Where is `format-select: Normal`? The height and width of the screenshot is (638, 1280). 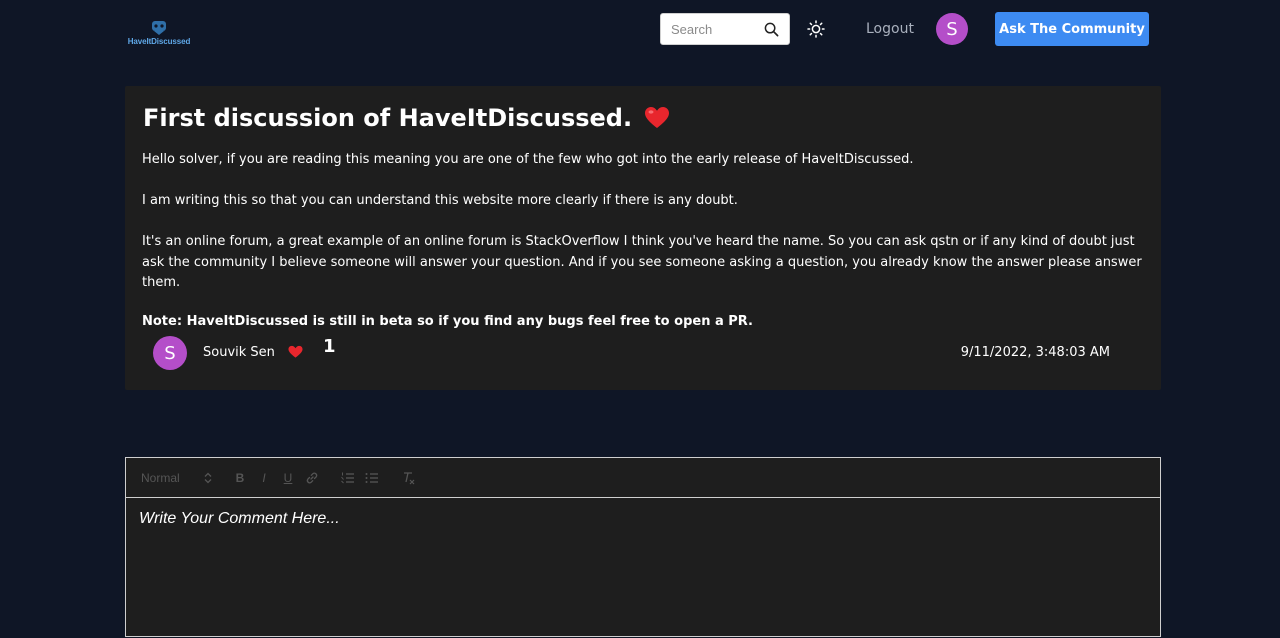
format-select: Normal is located at coordinates (177, 478).